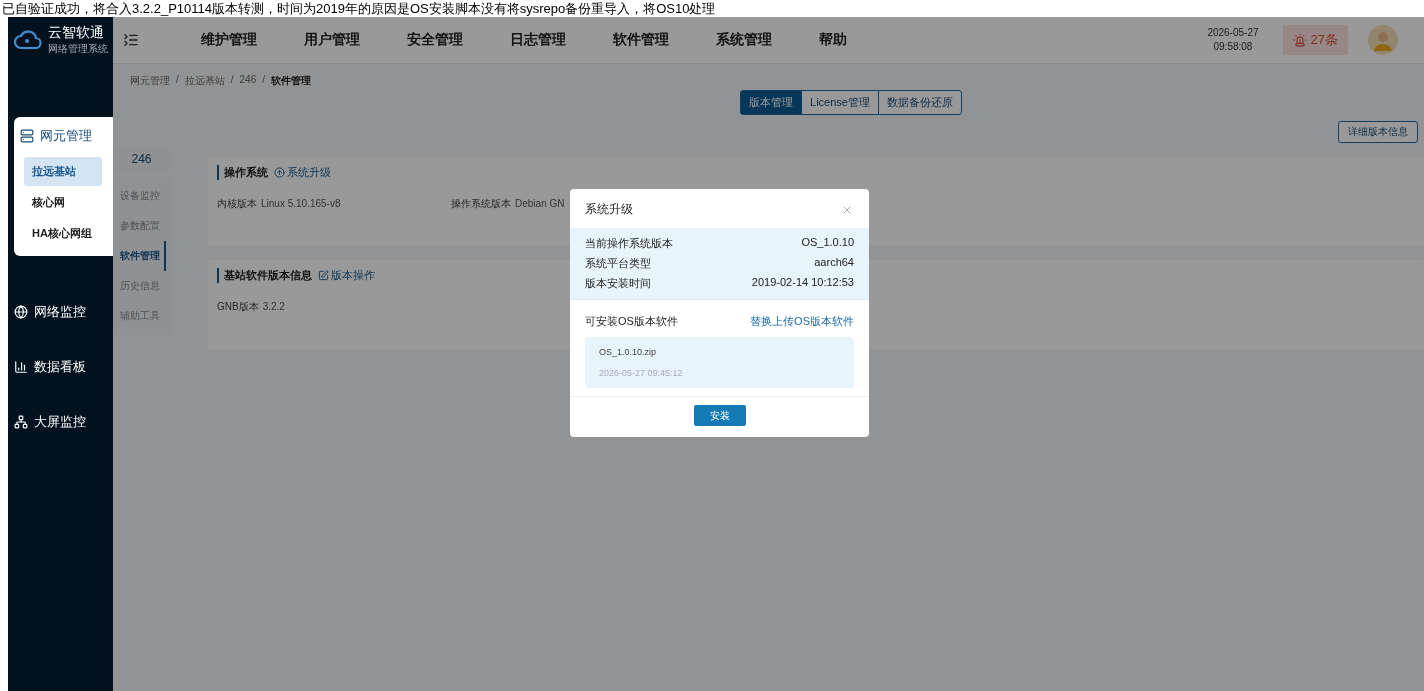  What do you see at coordinates (508, 204) in the screenshot?
I see `field-text: 操作系统版本 Debian GN` at bounding box center [508, 204].